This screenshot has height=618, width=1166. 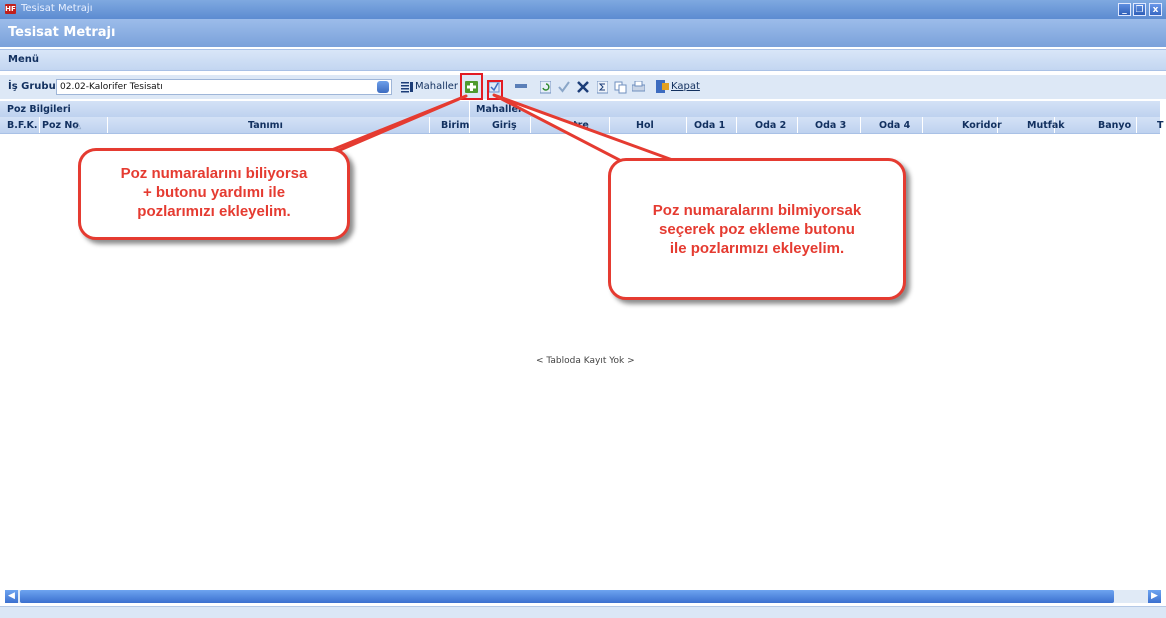 I want to click on callout-pointers, so click(x=496, y=139).